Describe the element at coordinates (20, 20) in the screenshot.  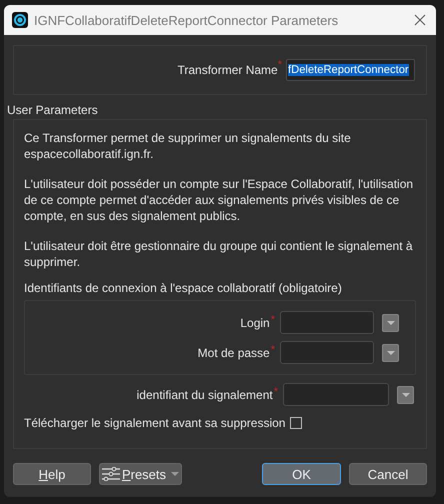
I see `app-icon` at that location.